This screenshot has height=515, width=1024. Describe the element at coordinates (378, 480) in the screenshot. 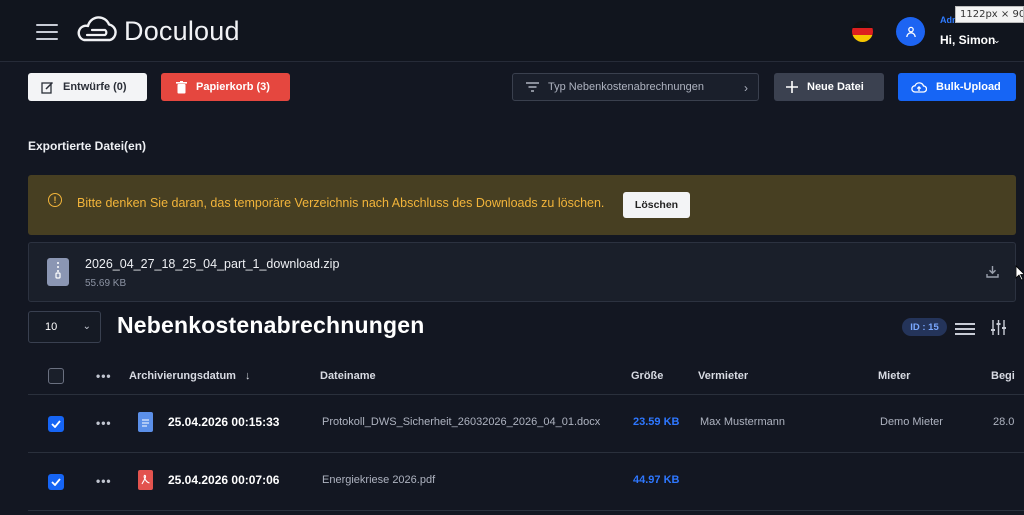

I see `row-filename: Energiekriese 2026.pdf` at that location.